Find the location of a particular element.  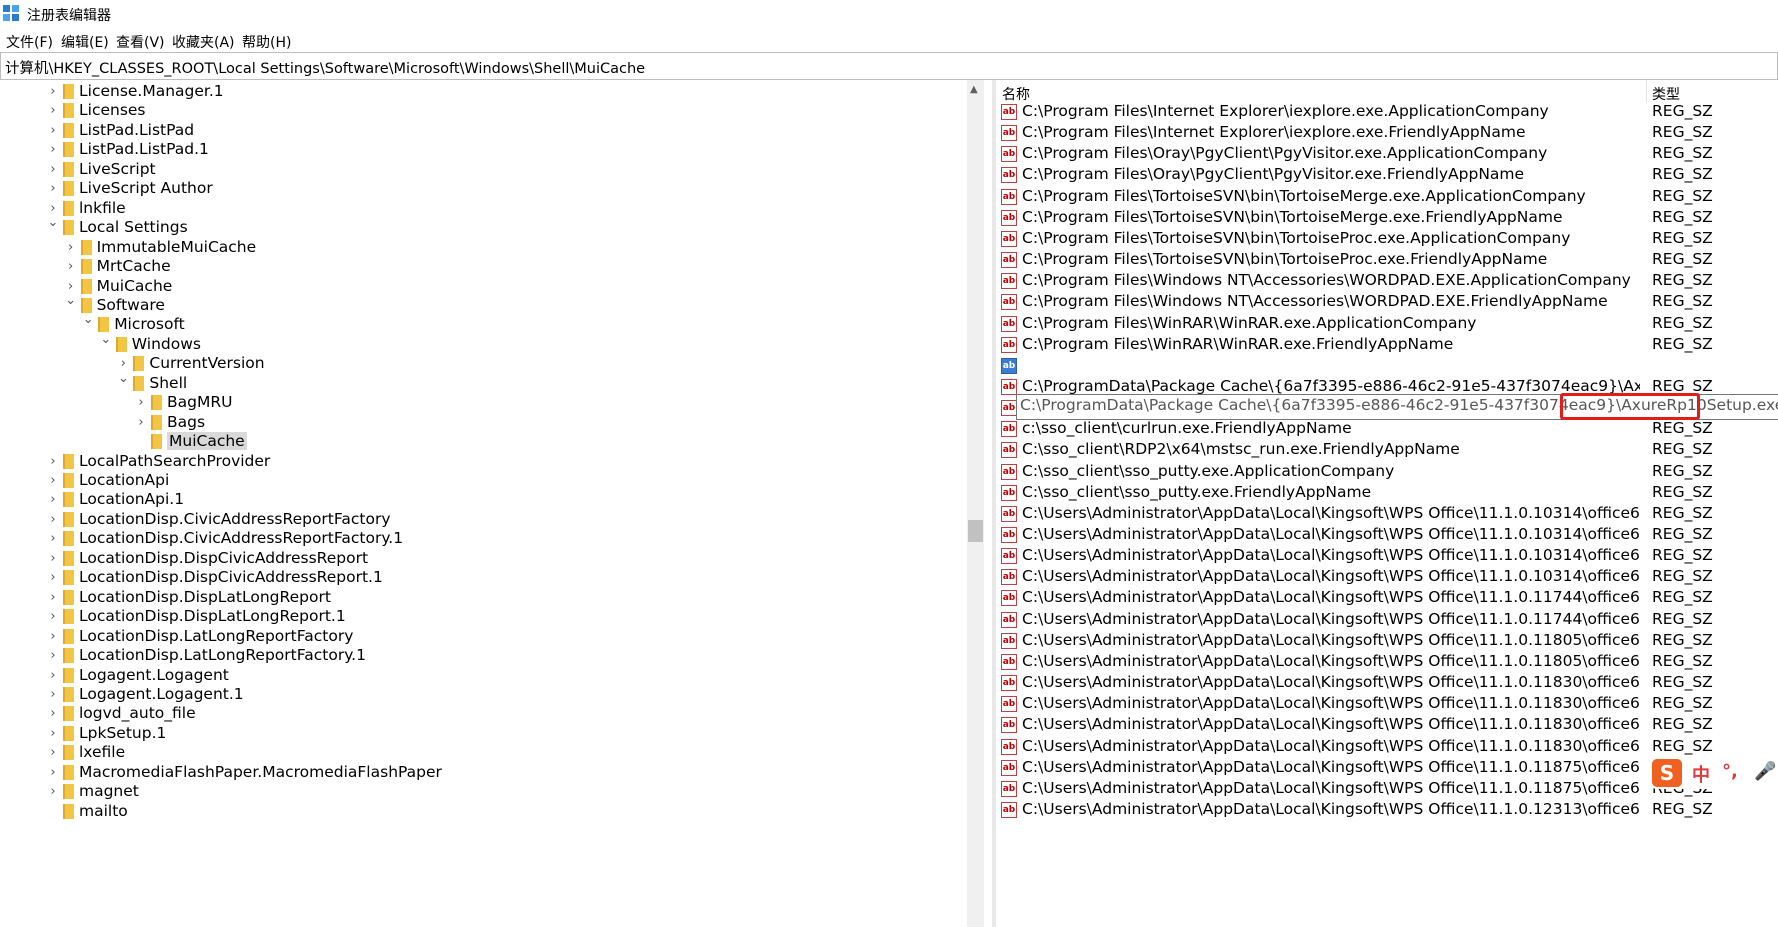

tree-node-label: magnet is located at coordinates (109, 791).